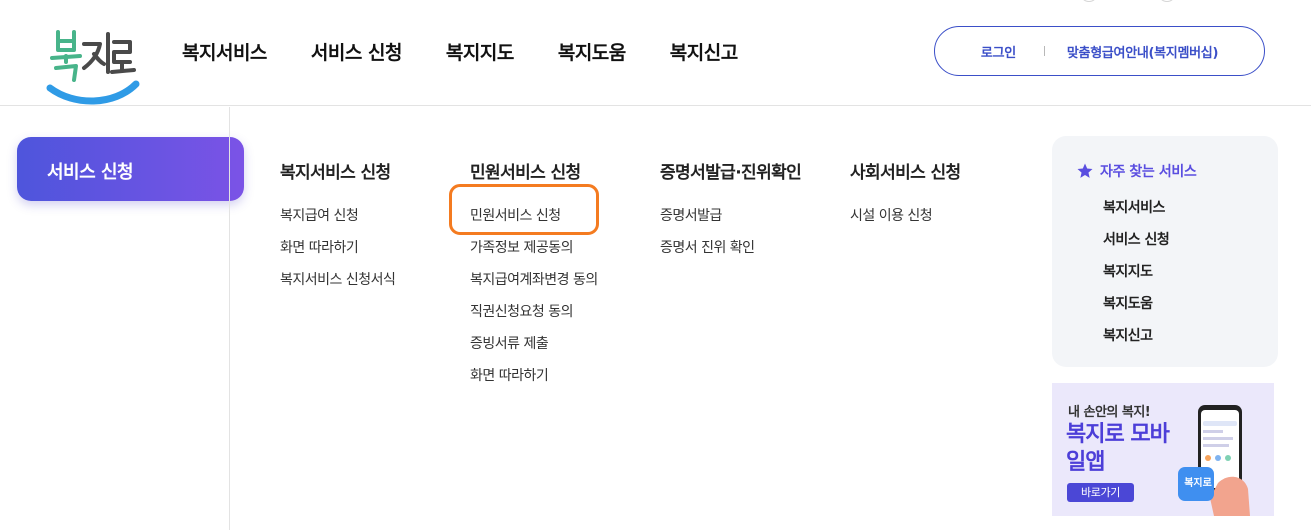 The image size is (1311, 530). Describe the element at coordinates (93, 67) in the screenshot. I see `logo-image` at that location.